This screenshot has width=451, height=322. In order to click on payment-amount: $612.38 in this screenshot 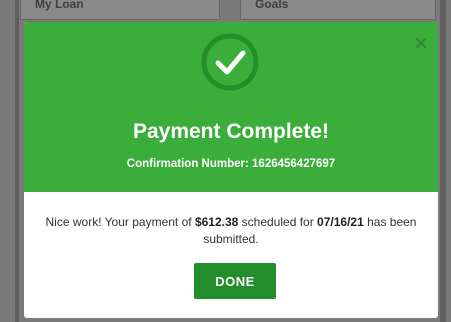, I will do `click(216, 222)`.